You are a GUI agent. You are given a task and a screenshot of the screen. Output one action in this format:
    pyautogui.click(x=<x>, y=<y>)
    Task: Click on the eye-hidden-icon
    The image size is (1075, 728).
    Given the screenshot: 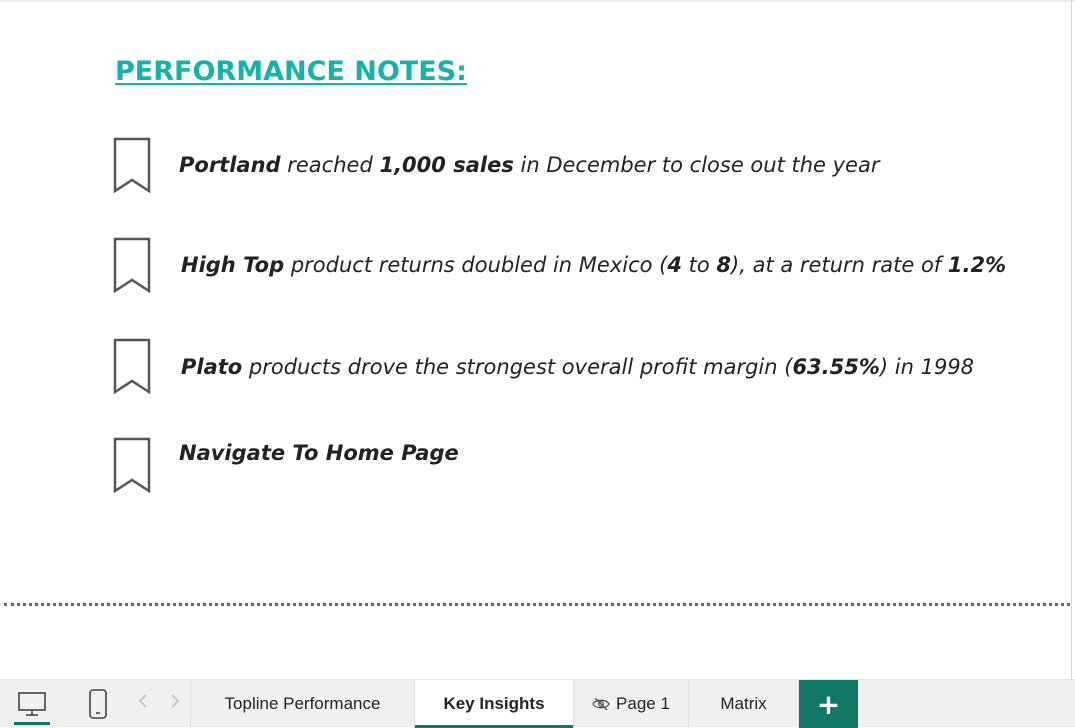 What is the action you would take?
    pyautogui.click(x=601, y=704)
    